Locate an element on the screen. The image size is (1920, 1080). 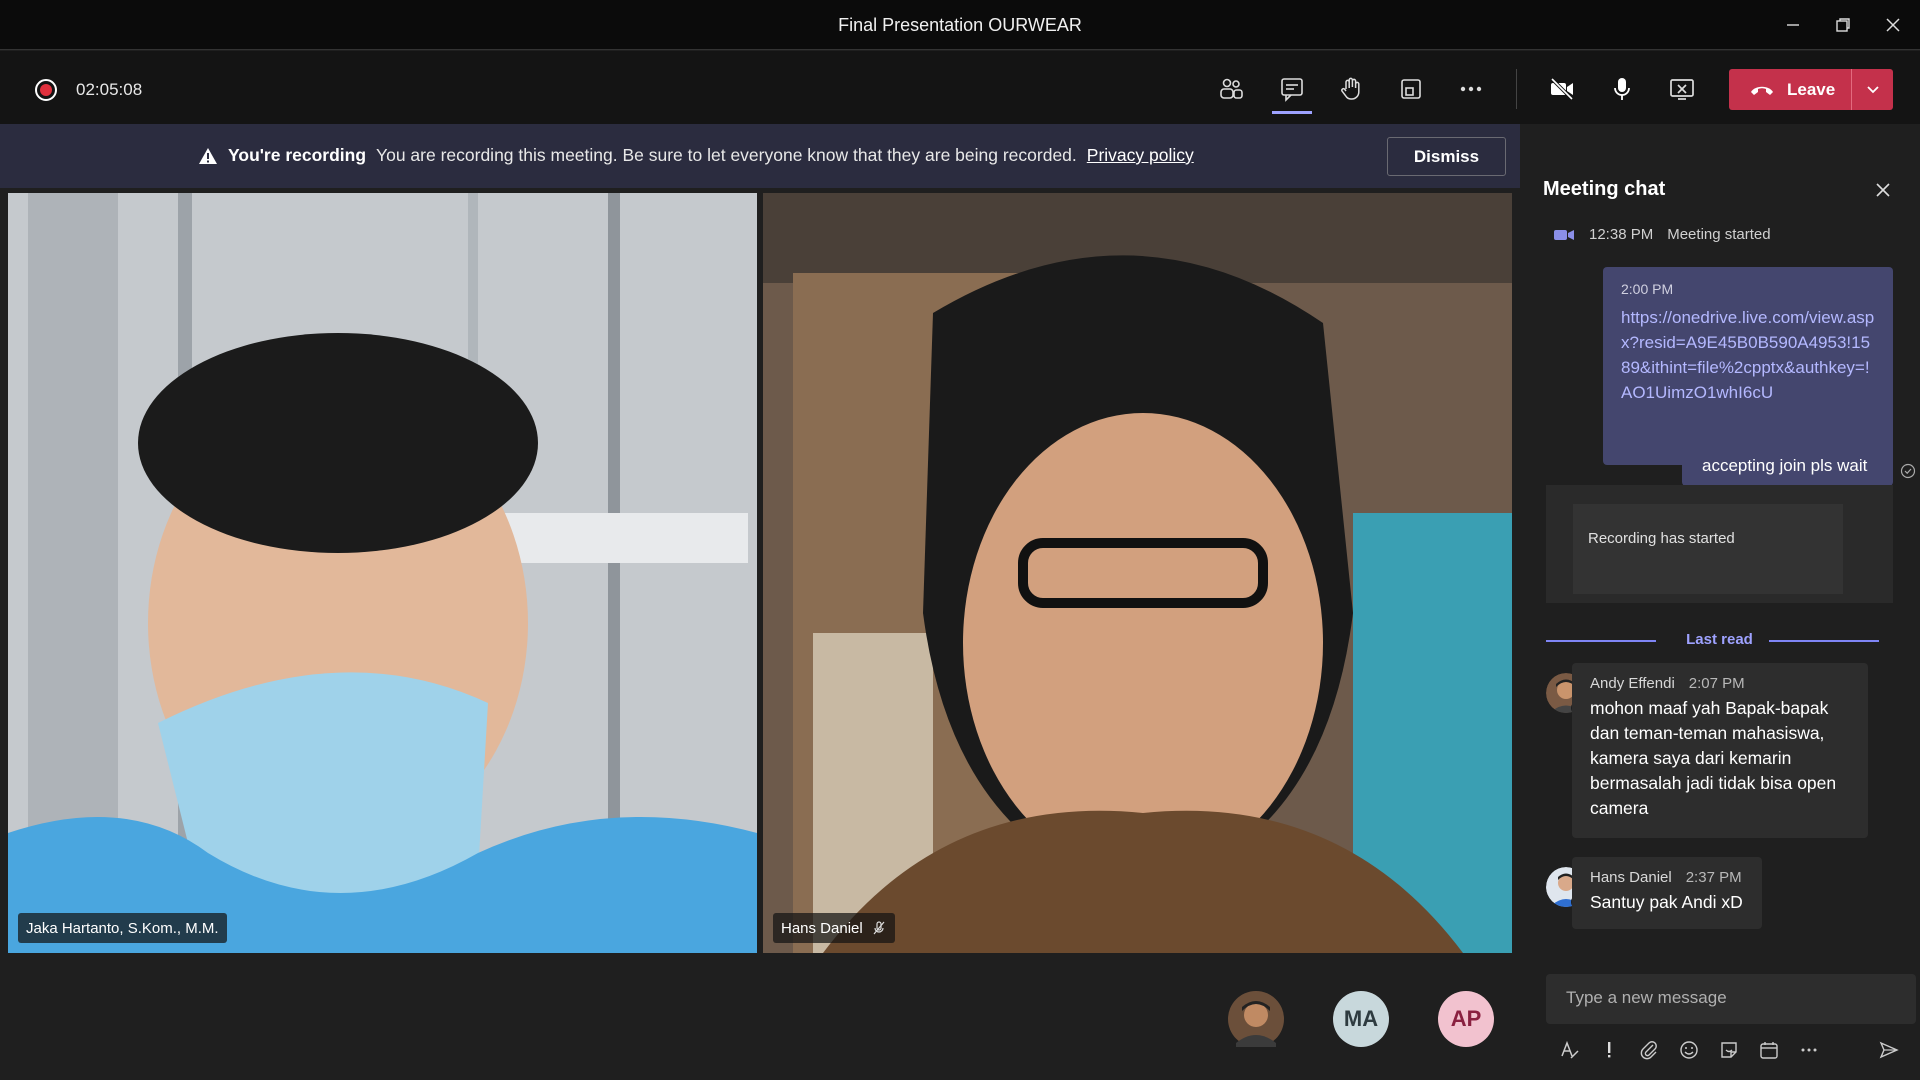
compose-toolbar is located at coordinates (1732, 1050).